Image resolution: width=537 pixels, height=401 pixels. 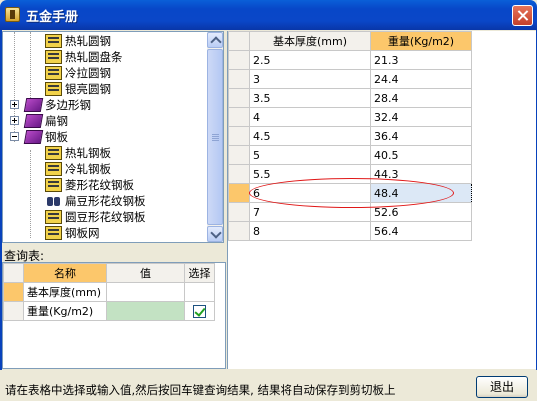 What do you see at coordinates (502, 387) in the screenshot?
I see `exit-button: 退出` at bounding box center [502, 387].